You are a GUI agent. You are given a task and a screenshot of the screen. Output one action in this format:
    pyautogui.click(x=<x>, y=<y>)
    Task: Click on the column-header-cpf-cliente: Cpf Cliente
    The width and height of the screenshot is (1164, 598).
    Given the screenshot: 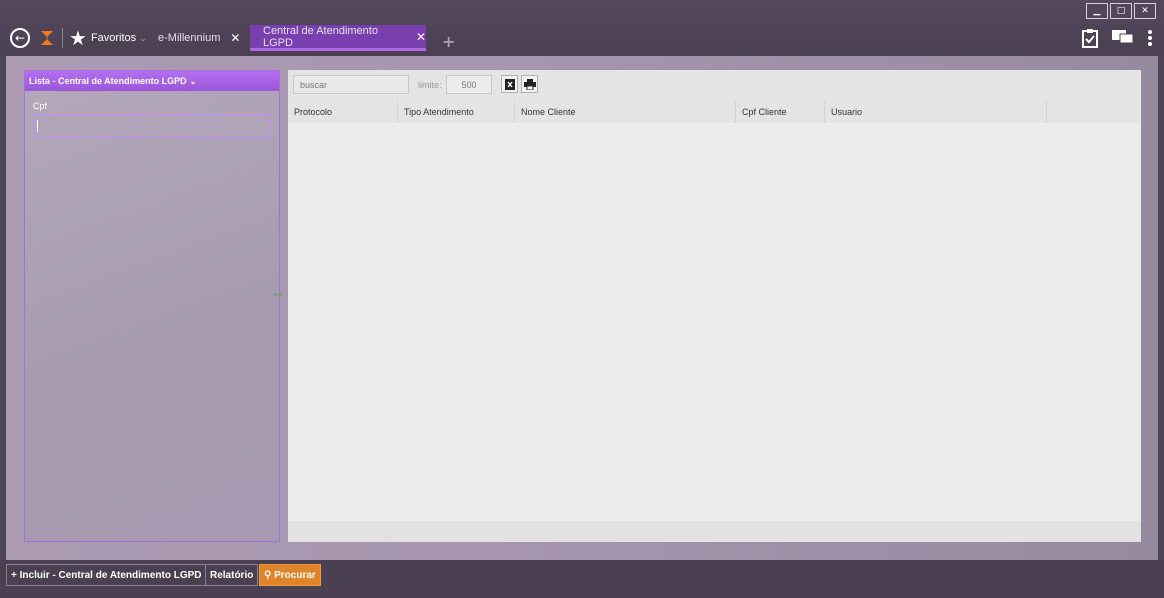 What is the action you would take?
    pyautogui.click(x=780, y=112)
    